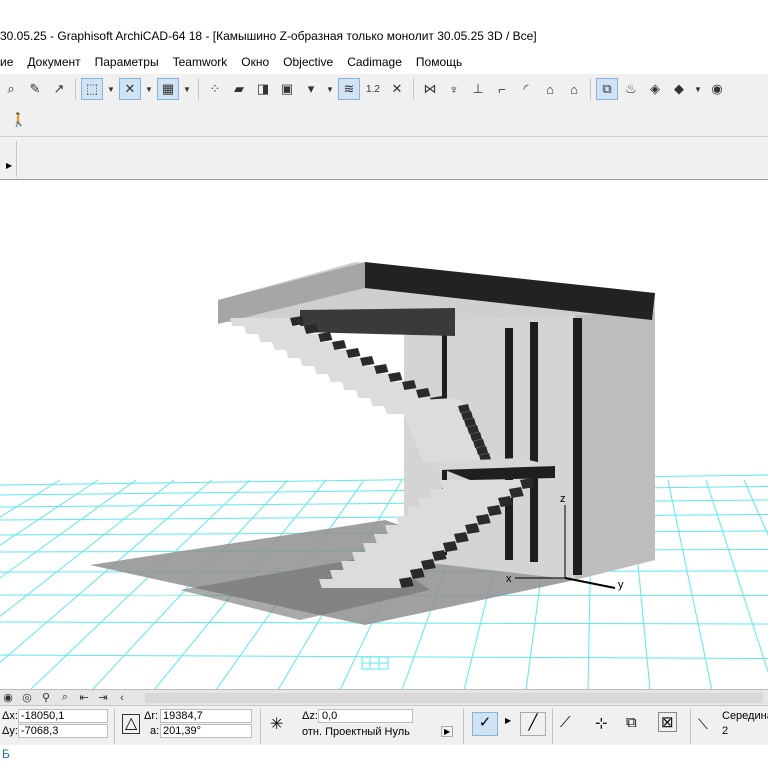 This screenshot has height=768, width=768. I want to click on menu-item-window: Окно, so click(255, 62).